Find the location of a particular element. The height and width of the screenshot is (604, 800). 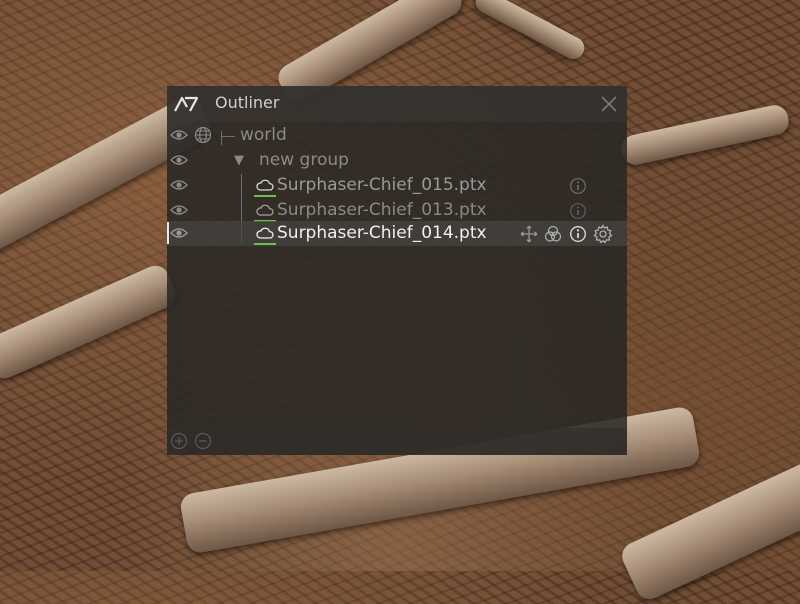

tree-row-item-selected: Surphaser-Chief_014.ptx is located at coordinates (397, 233).